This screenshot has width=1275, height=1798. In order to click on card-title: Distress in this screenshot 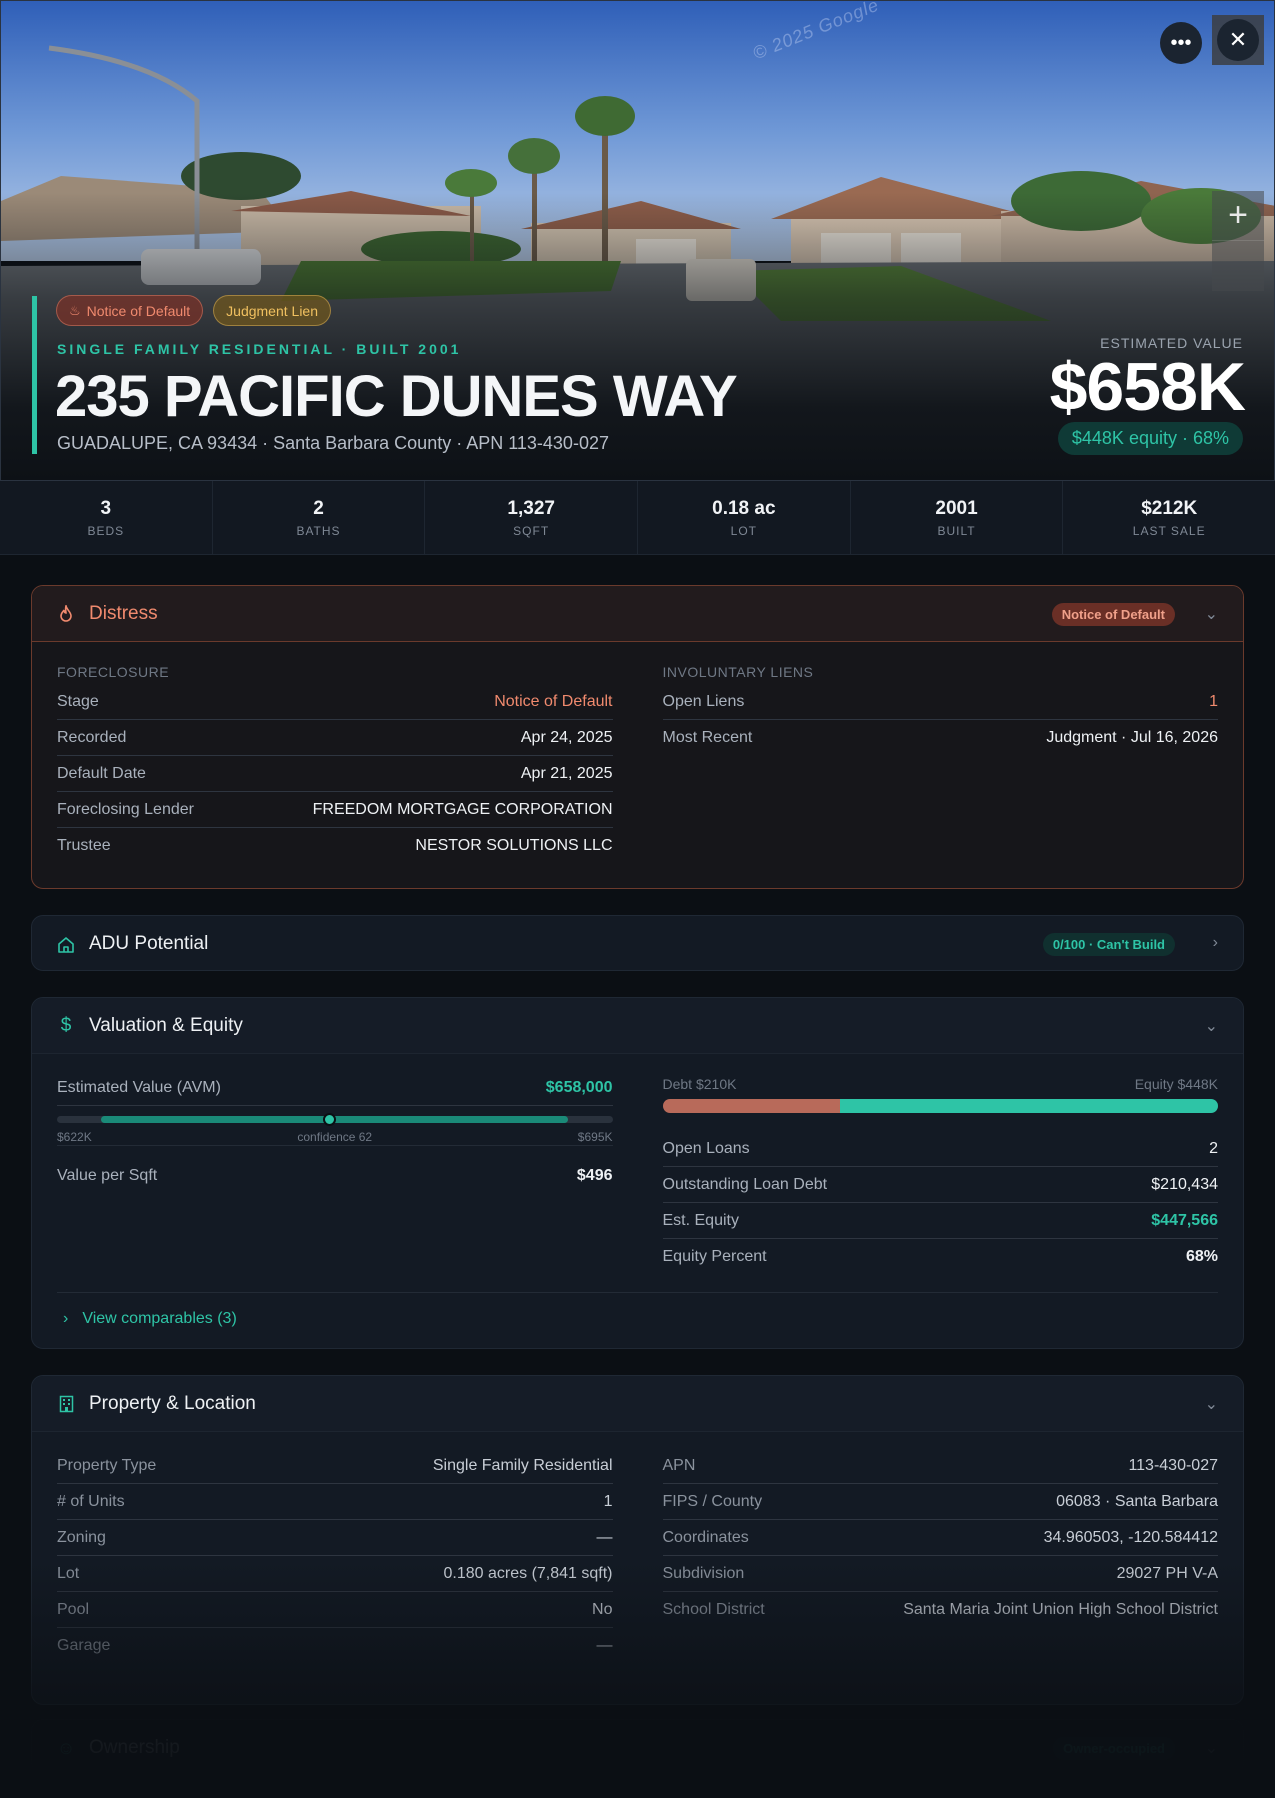, I will do `click(123, 613)`.